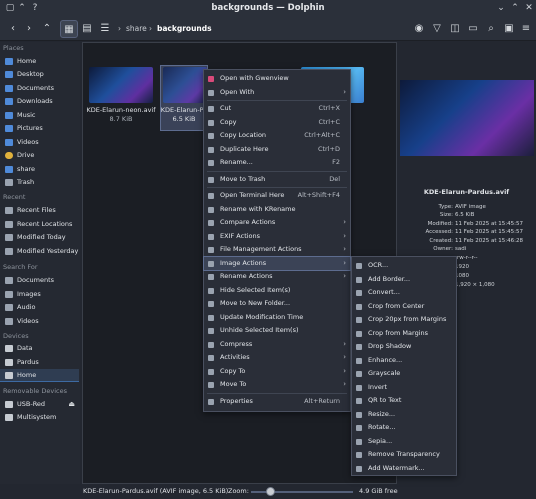  What do you see at coordinates (466, 258) in the screenshot?
I see `info-value-permissions: -rw-r--r--` at bounding box center [466, 258].